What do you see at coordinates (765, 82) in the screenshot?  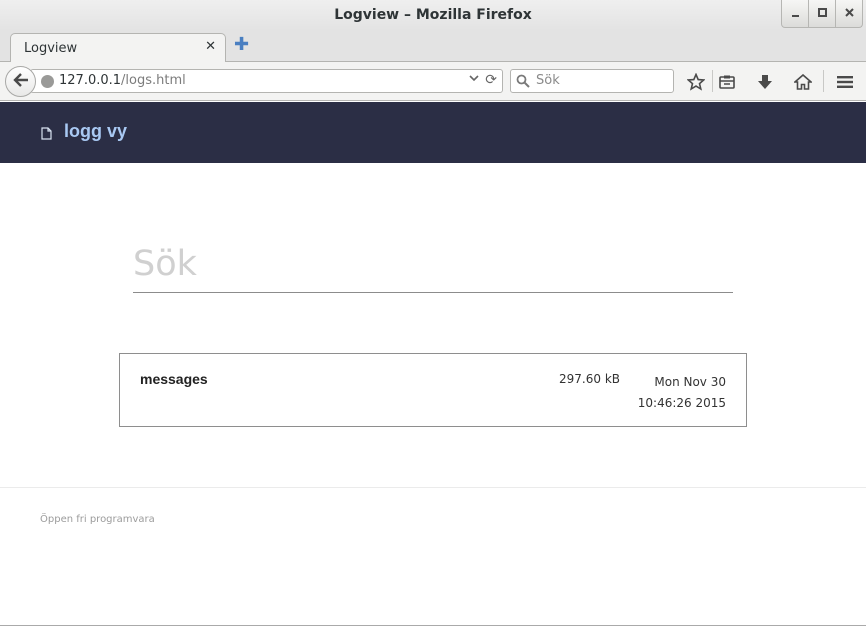 I see `download-icon` at bounding box center [765, 82].